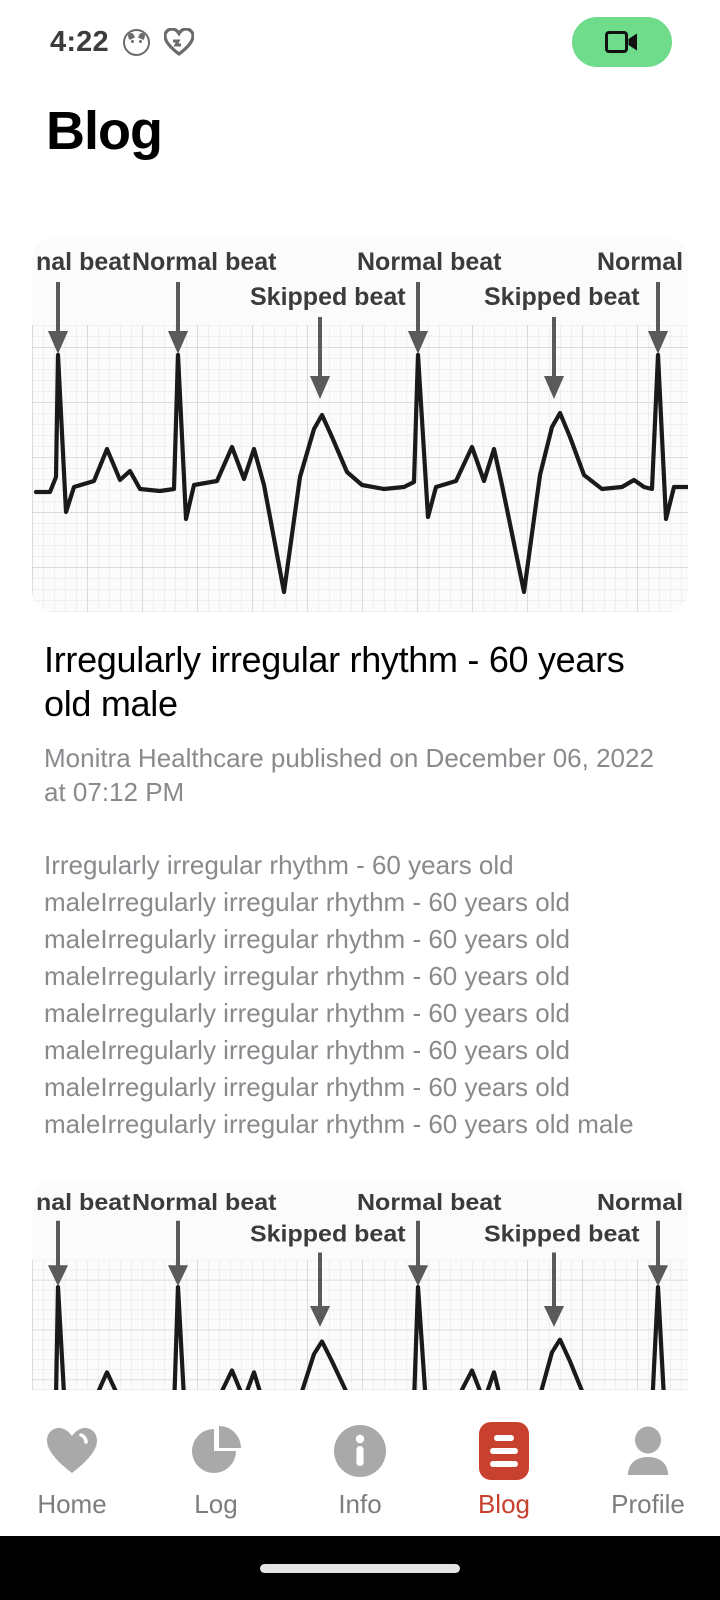 The height and width of the screenshot is (1600, 720). I want to click on document-lines-icon, so click(504, 1451).